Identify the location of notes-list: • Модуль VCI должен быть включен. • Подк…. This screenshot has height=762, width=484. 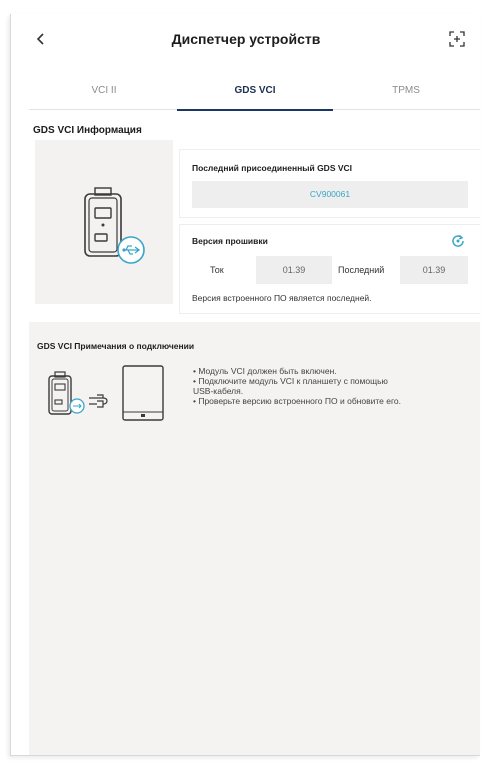
(328, 386).